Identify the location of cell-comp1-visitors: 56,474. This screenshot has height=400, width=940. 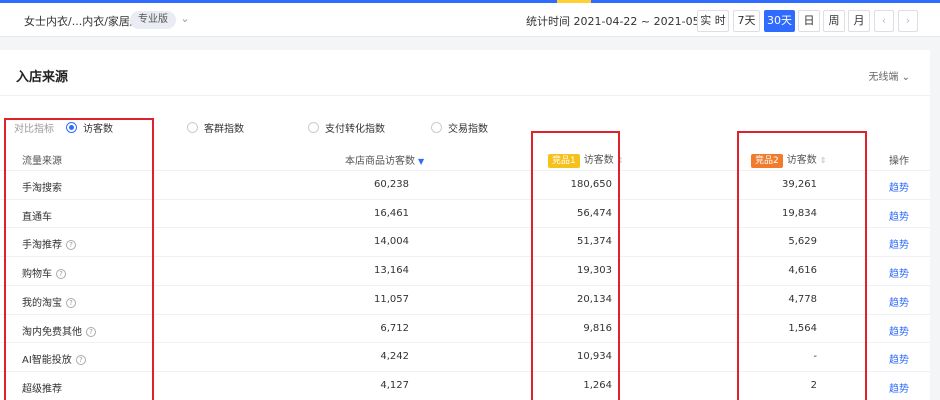
(594, 213).